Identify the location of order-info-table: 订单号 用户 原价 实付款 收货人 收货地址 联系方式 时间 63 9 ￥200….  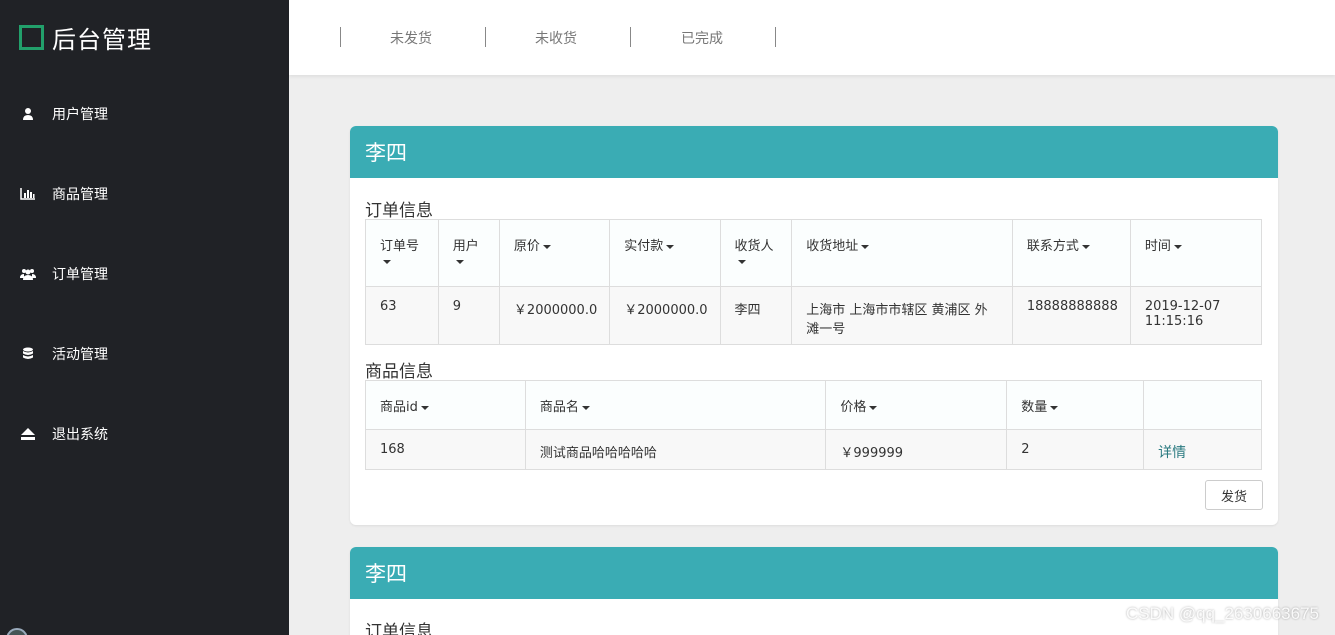
(814, 282).